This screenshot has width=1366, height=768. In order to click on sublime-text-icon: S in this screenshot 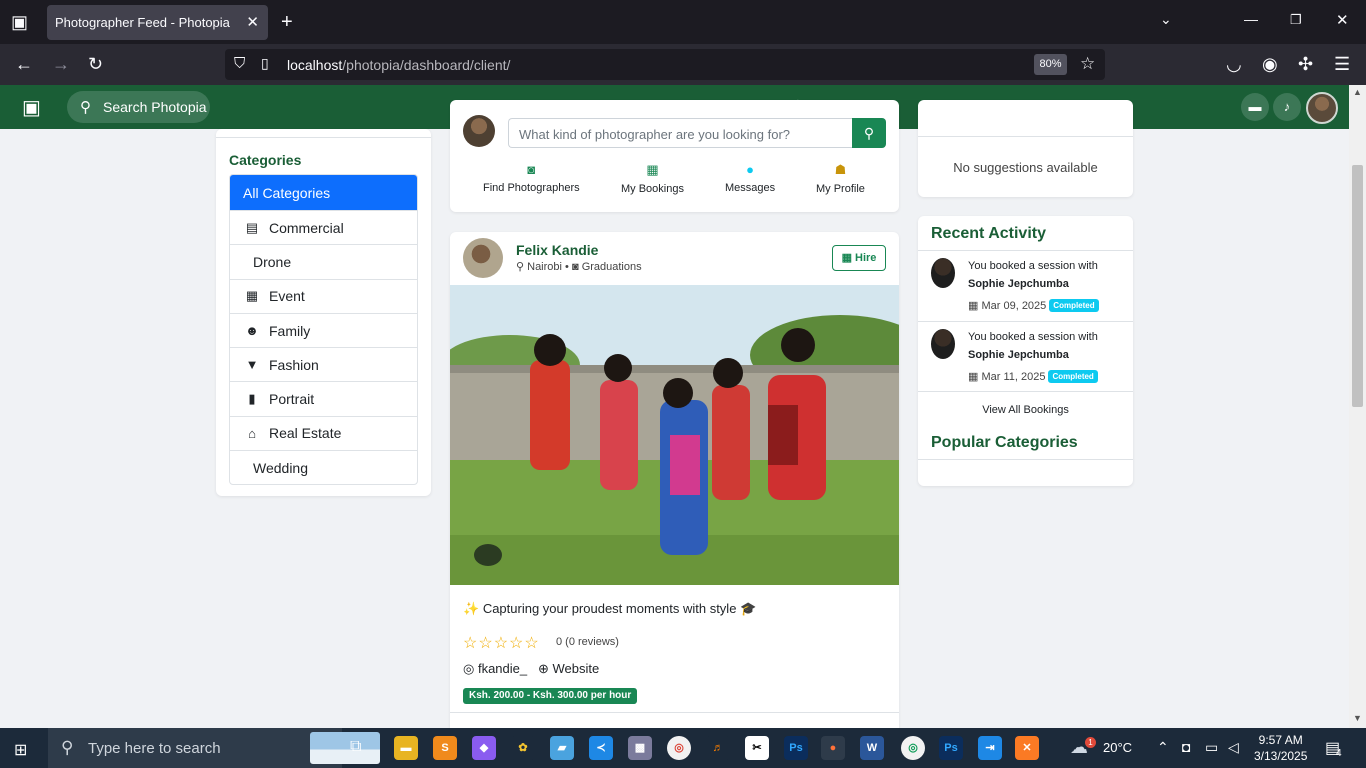, I will do `click(445, 748)`.